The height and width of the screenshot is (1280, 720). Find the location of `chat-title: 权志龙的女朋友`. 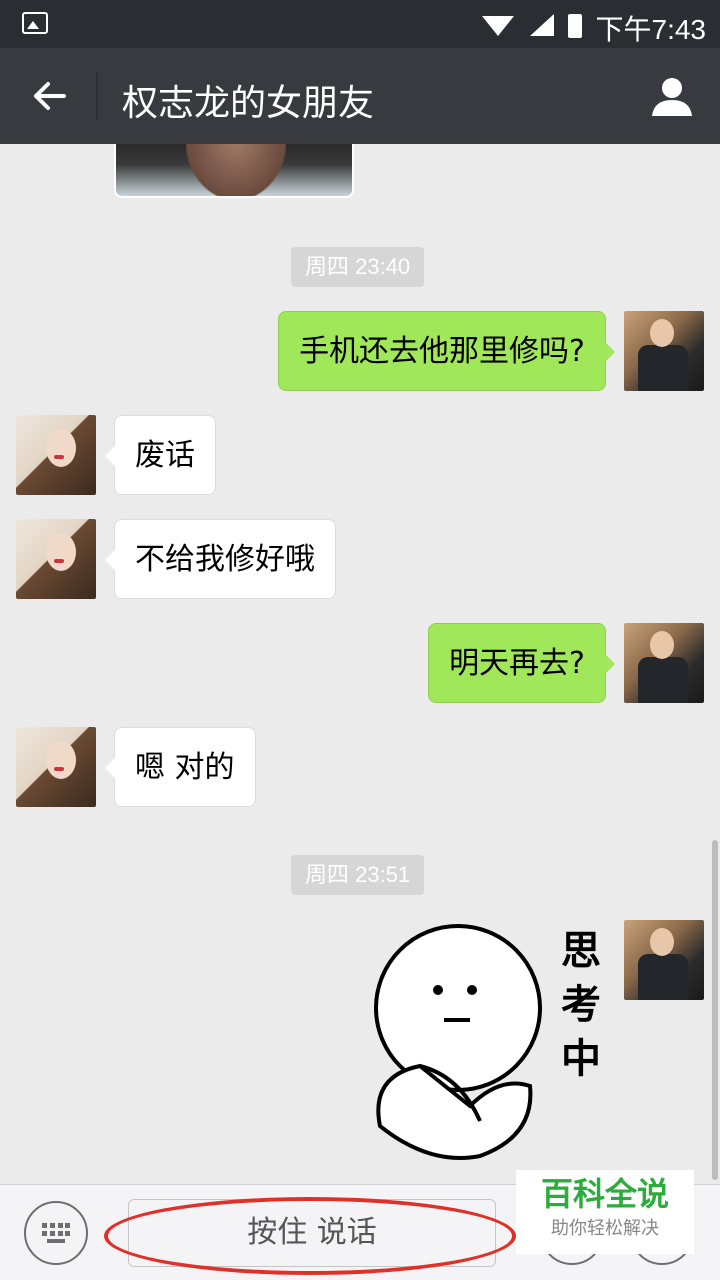

chat-title: 权志龙的女朋友 is located at coordinates (248, 103).